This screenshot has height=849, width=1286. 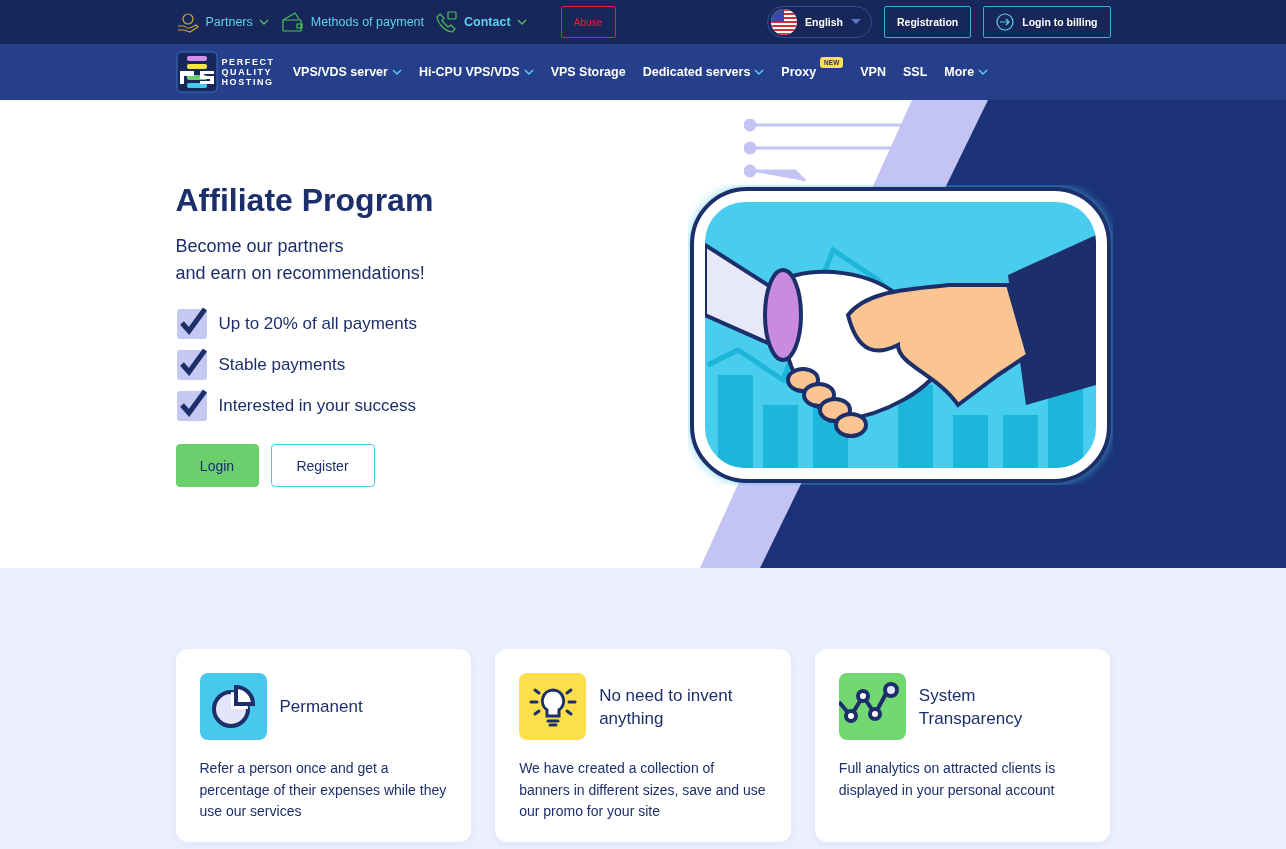 What do you see at coordinates (282, 364) in the screenshot?
I see `feature-text: Stable payments` at bounding box center [282, 364].